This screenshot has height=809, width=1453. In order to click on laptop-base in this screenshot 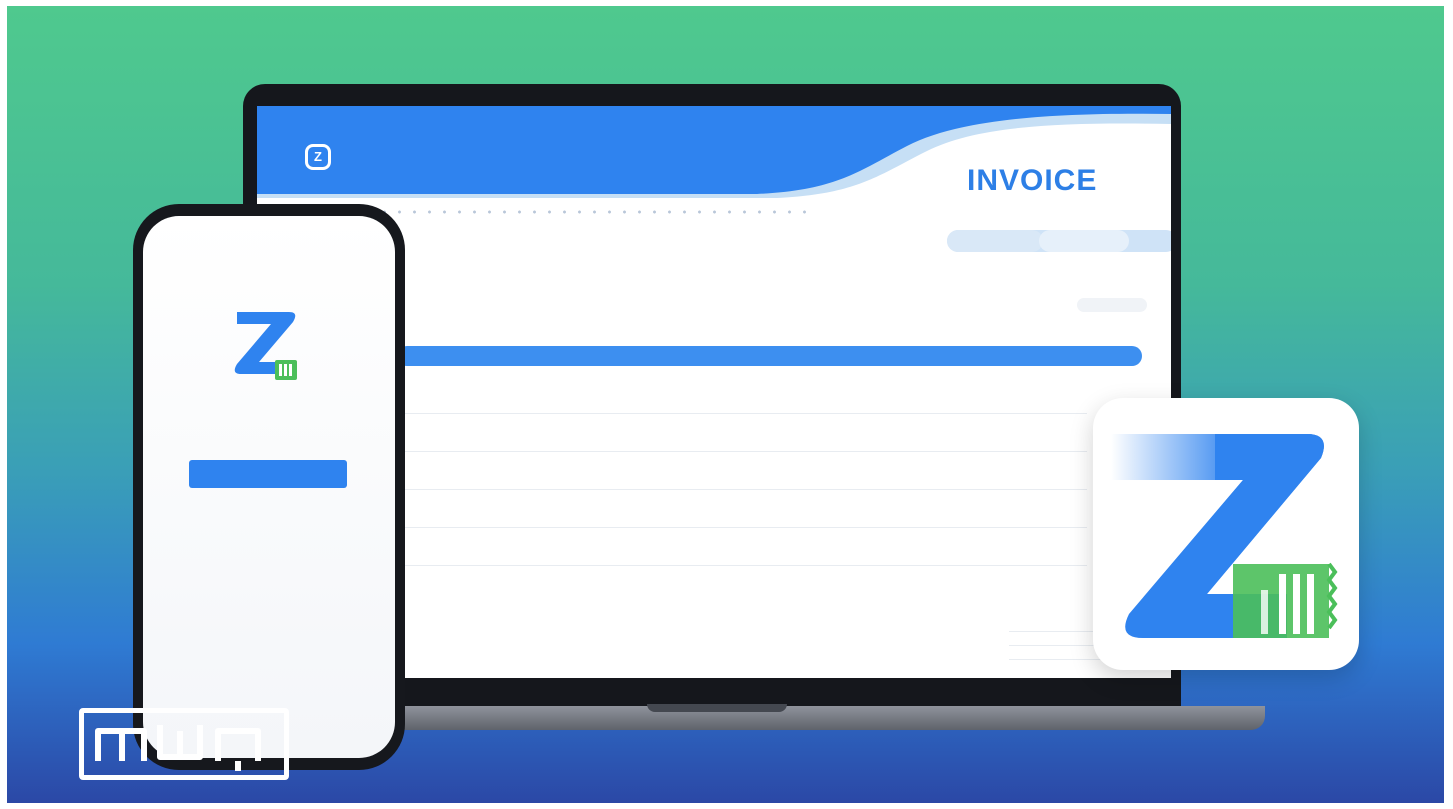, I will do `click(826, 718)`.